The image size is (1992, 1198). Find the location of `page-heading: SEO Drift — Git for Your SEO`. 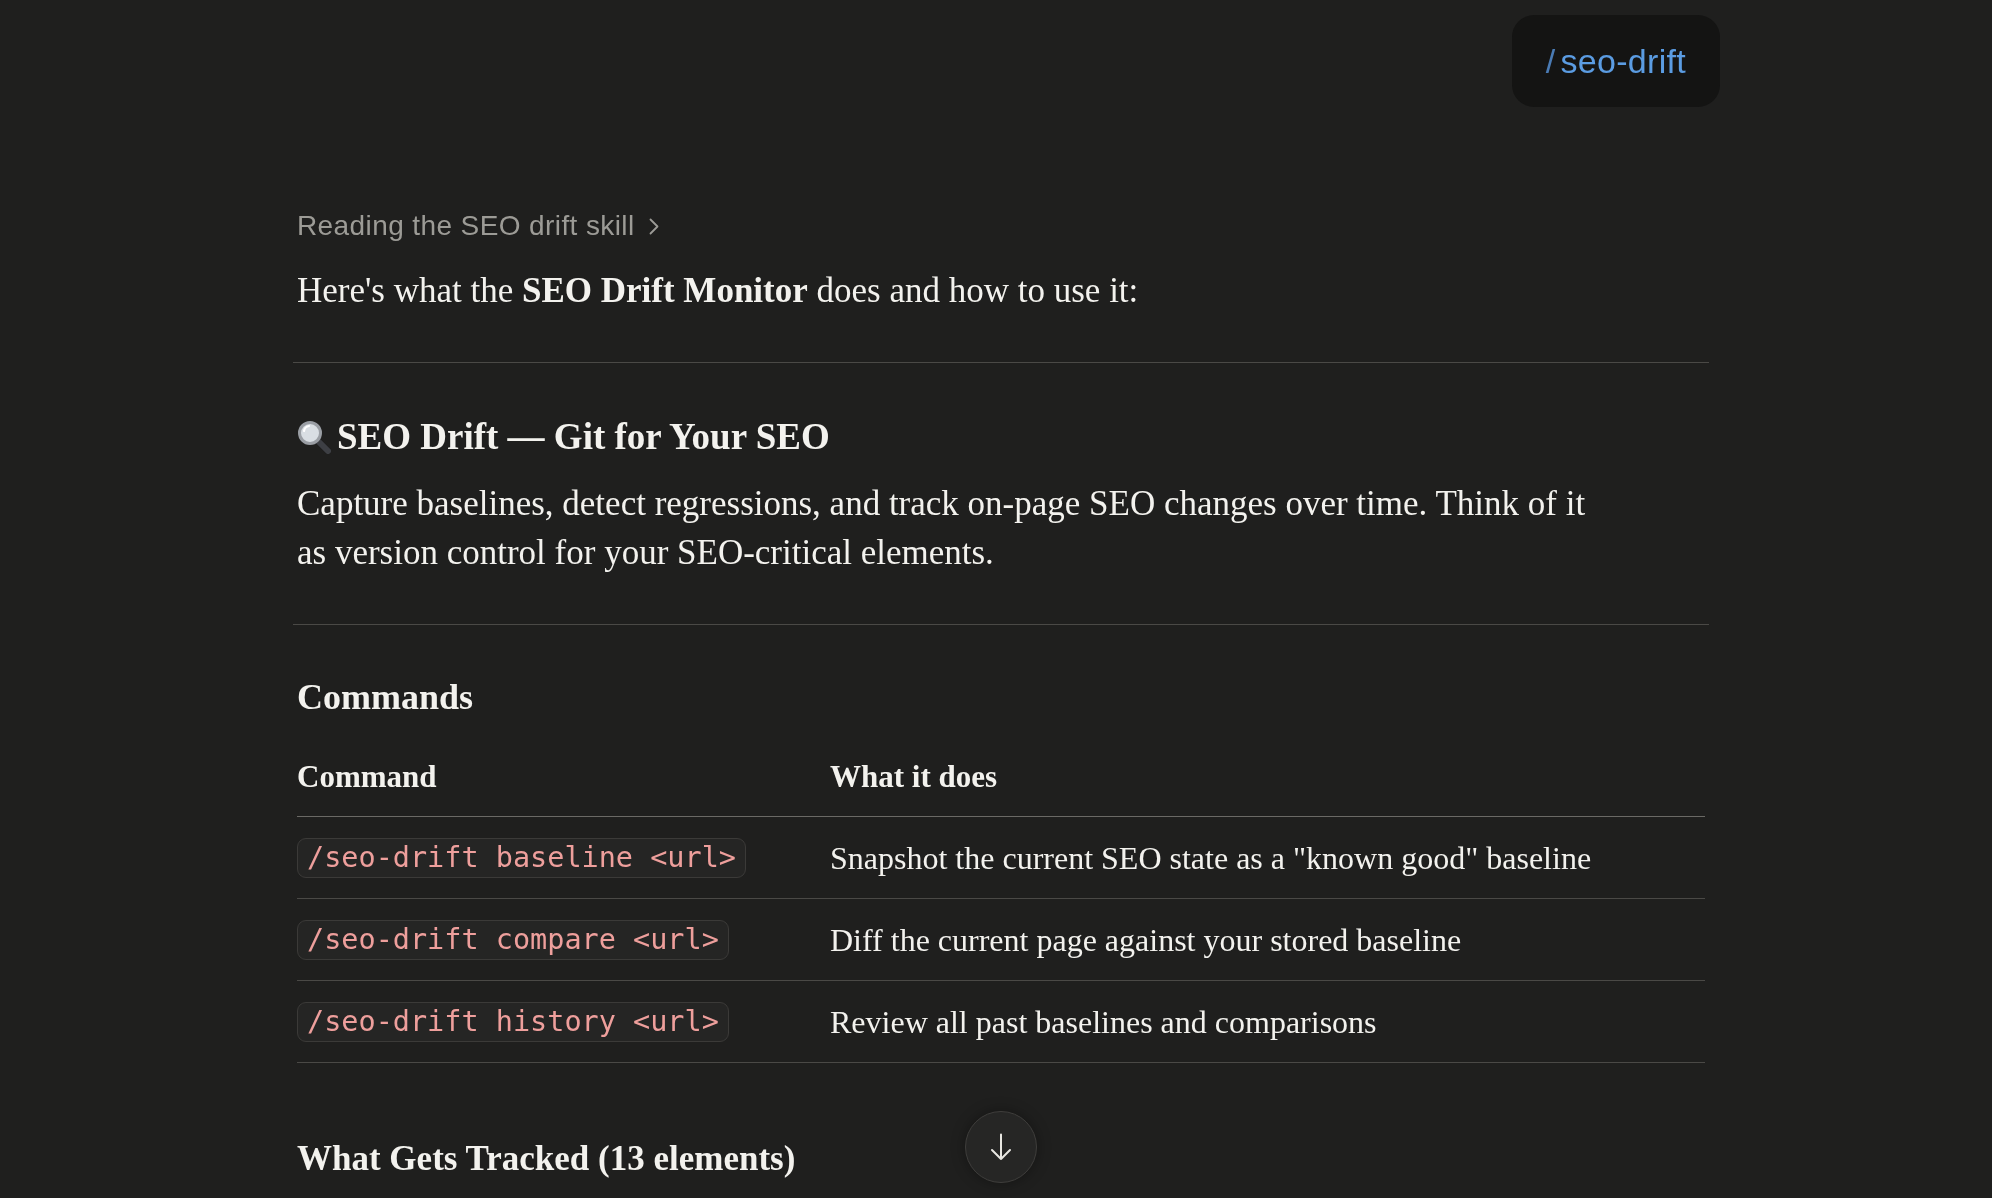

page-heading: SEO Drift — Git for Your SEO is located at coordinates (583, 437).